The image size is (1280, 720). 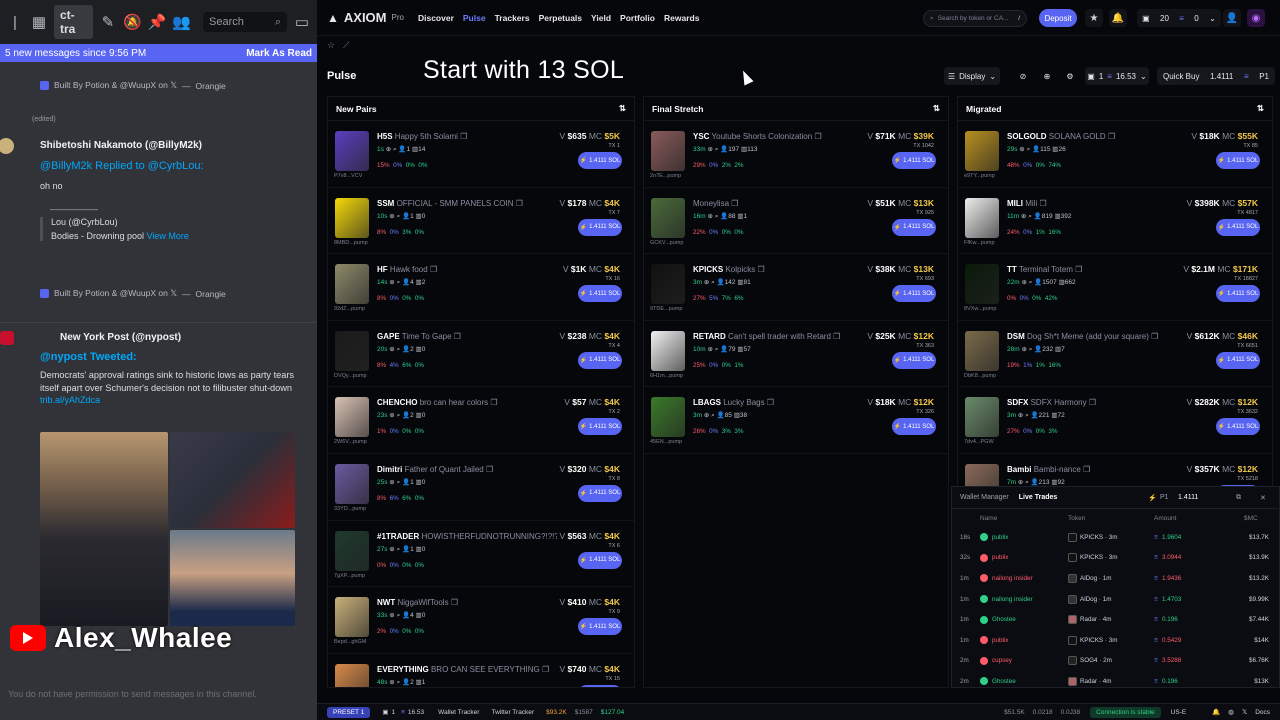 What do you see at coordinates (1012, 578) in the screenshot?
I see `trader-name: nailong insider` at bounding box center [1012, 578].